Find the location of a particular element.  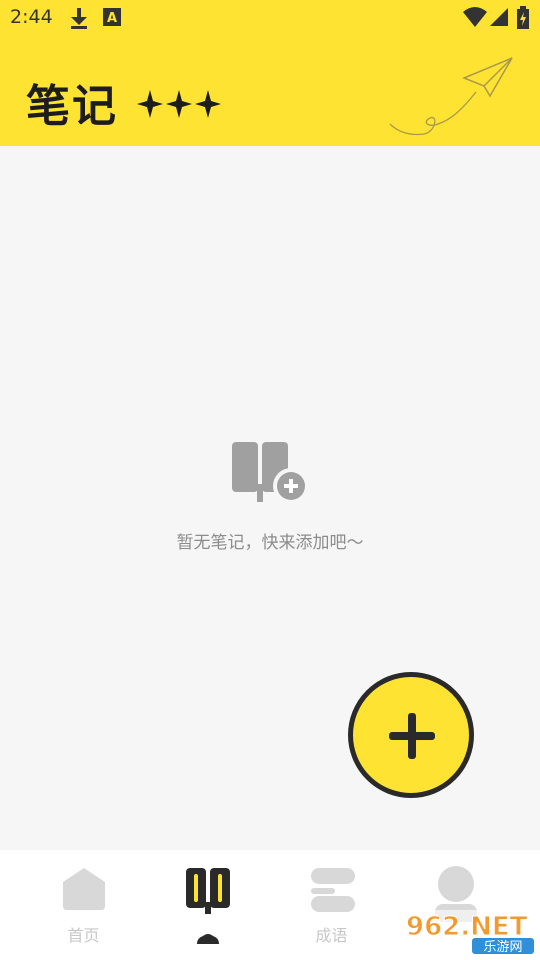

svg-text: A is located at coordinates (112, 18).